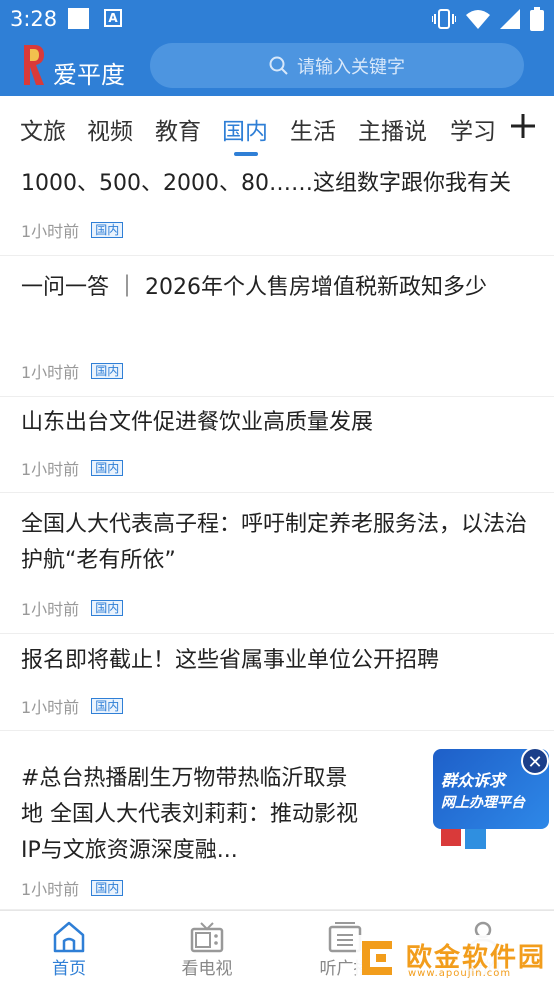  I want to click on app-header: 爱平度 请输入关键字, so click(277, 67).